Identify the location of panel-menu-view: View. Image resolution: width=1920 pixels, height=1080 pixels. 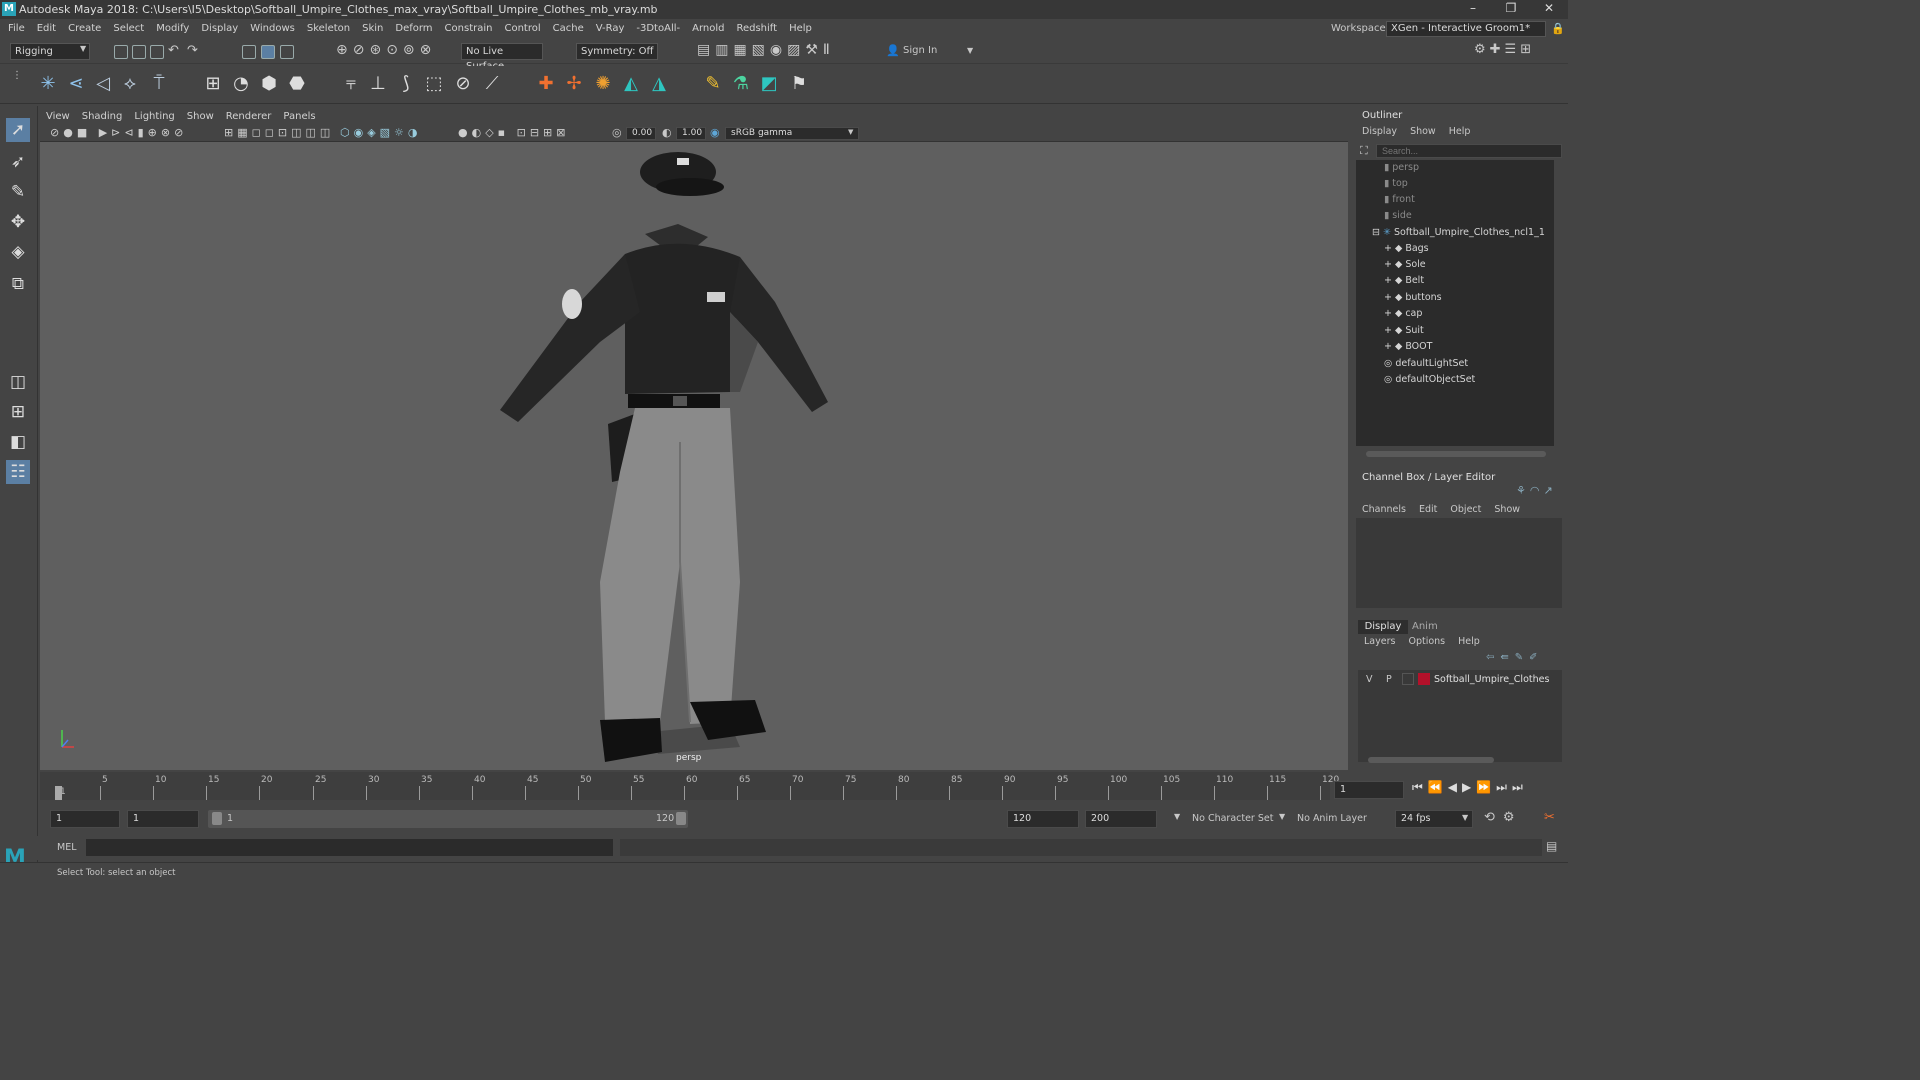
(58, 117).